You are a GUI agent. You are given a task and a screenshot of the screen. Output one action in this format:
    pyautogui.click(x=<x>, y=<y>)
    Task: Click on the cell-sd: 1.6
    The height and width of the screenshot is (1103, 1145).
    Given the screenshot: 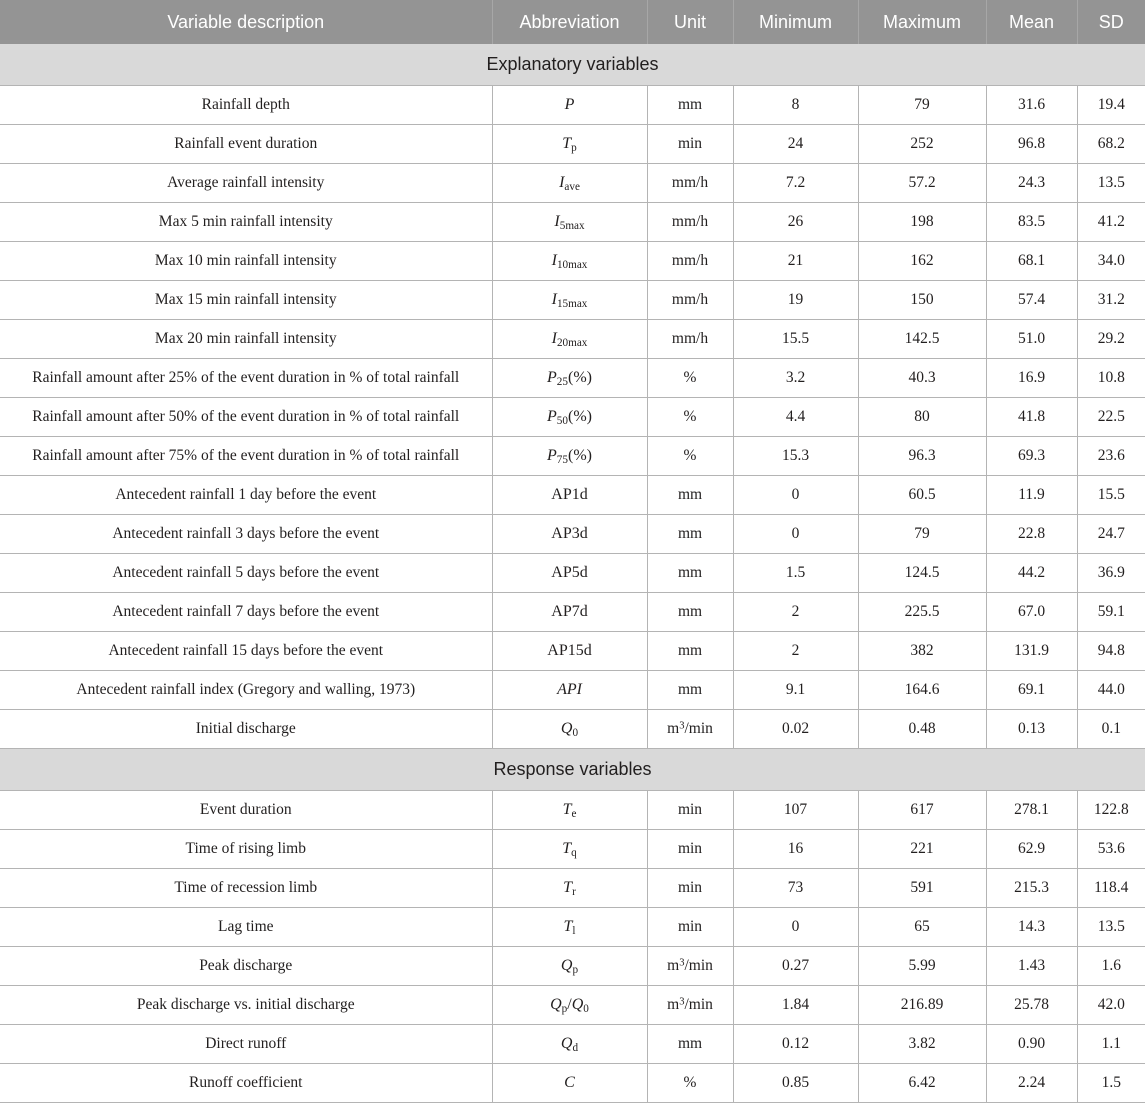 What is the action you would take?
    pyautogui.click(x=1111, y=966)
    